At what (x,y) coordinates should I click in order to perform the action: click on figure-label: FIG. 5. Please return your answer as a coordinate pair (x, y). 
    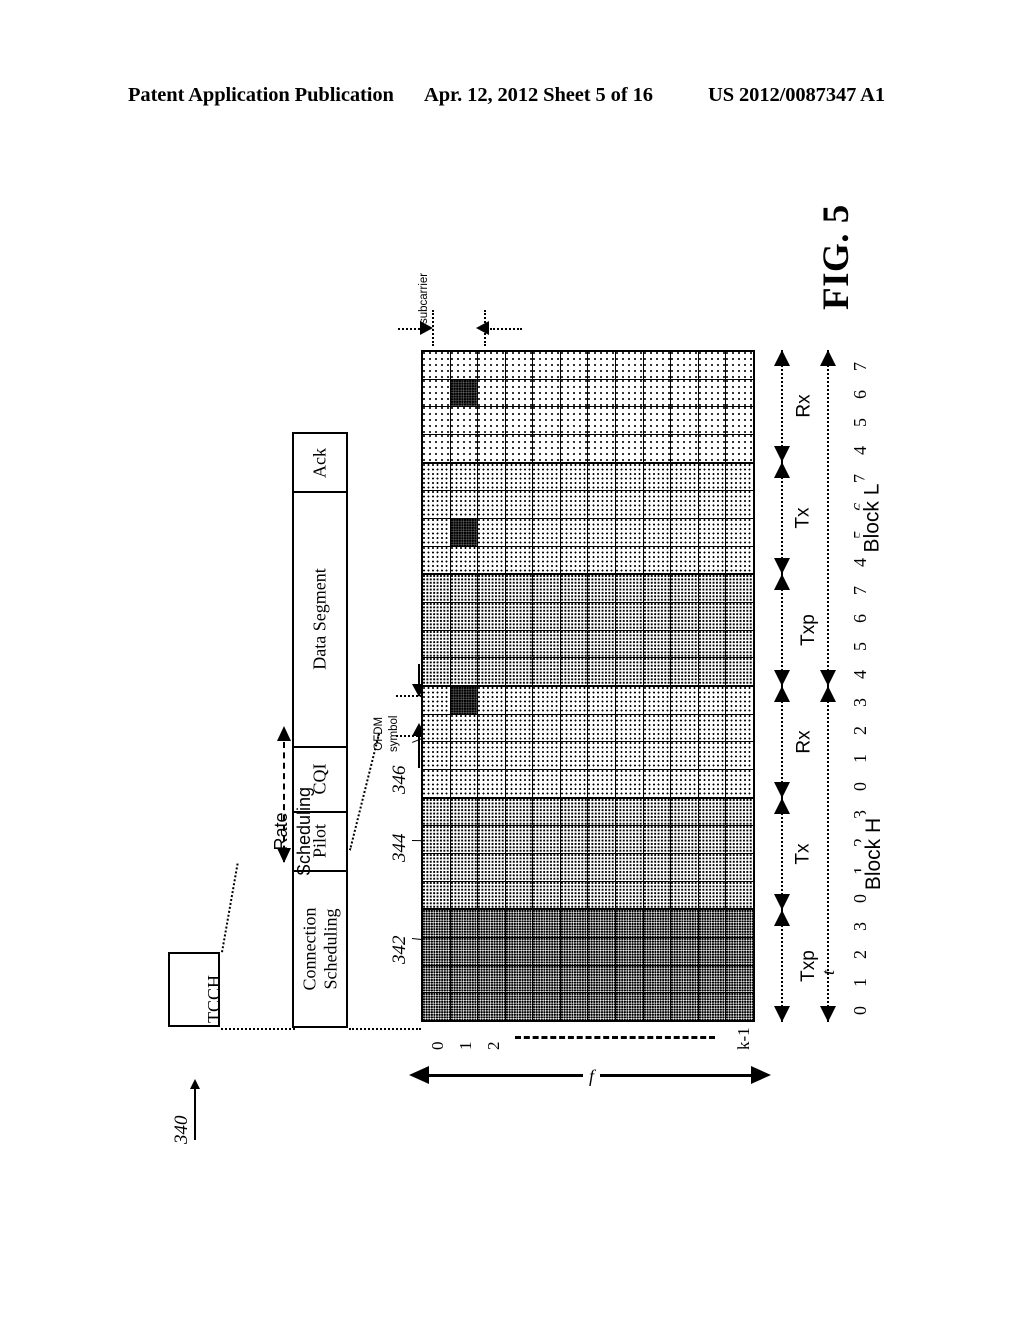
    Looking at the image, I should click on (836, 257).